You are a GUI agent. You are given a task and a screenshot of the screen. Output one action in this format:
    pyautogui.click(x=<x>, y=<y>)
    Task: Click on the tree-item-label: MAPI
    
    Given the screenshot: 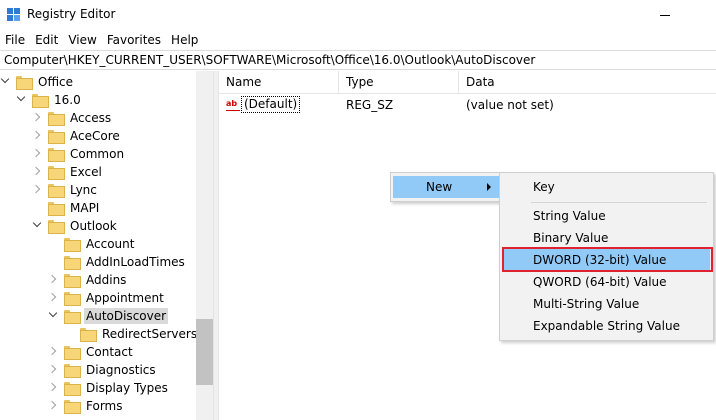 What is the action you would take?
    pyautogui.click(x=85, y=208)
    